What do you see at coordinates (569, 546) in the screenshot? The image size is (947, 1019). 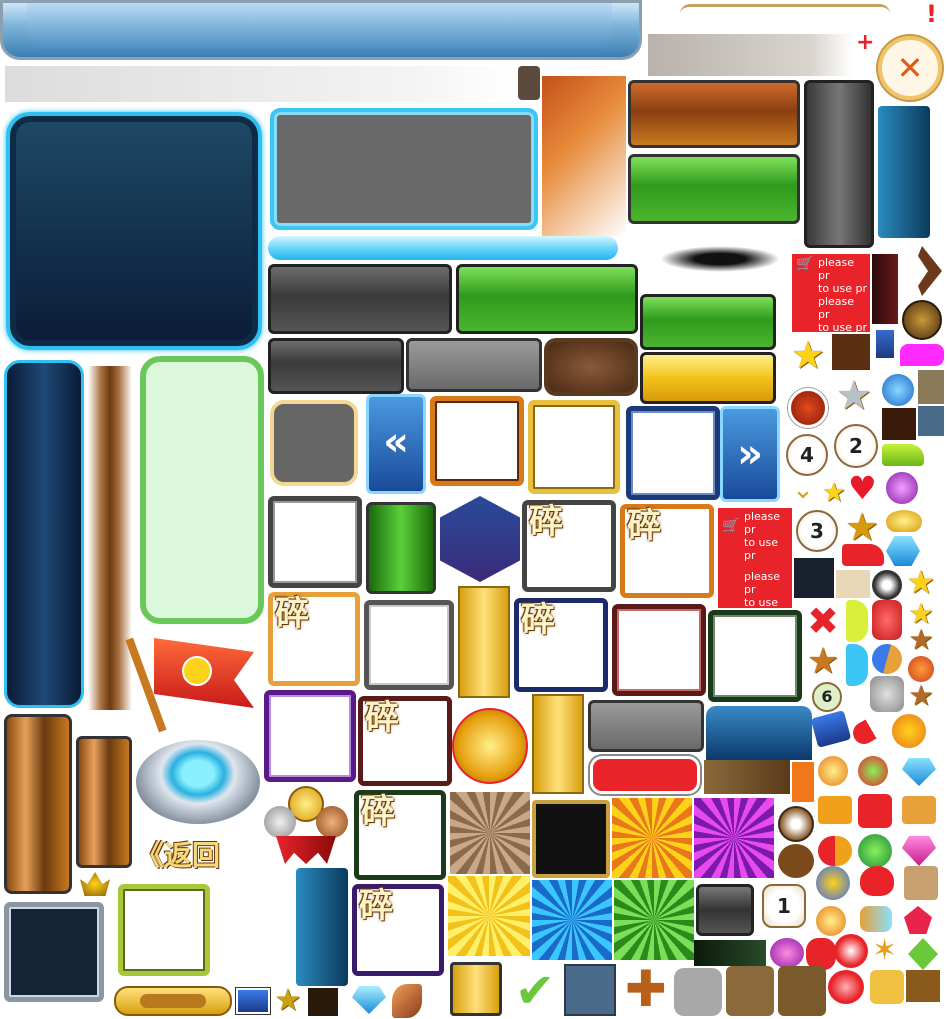 I see `fragment-frame-gray: 碎` at bounding box center [569, 546].